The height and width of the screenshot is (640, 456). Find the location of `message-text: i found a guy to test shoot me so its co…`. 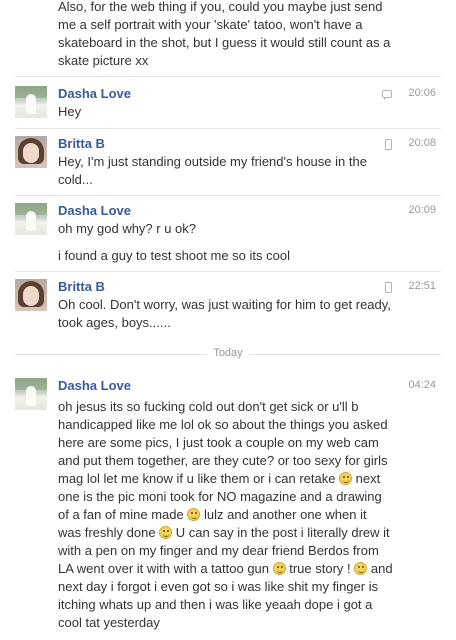

message-text: i found a guy to test shoot me so its co… is located at coordinates (174, 255).